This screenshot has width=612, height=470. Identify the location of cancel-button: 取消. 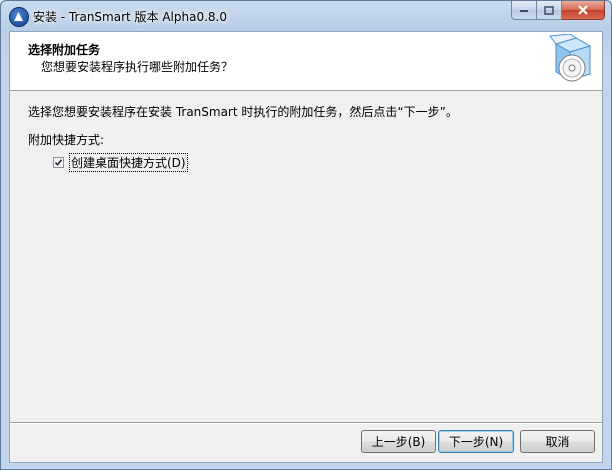
(557, 441).